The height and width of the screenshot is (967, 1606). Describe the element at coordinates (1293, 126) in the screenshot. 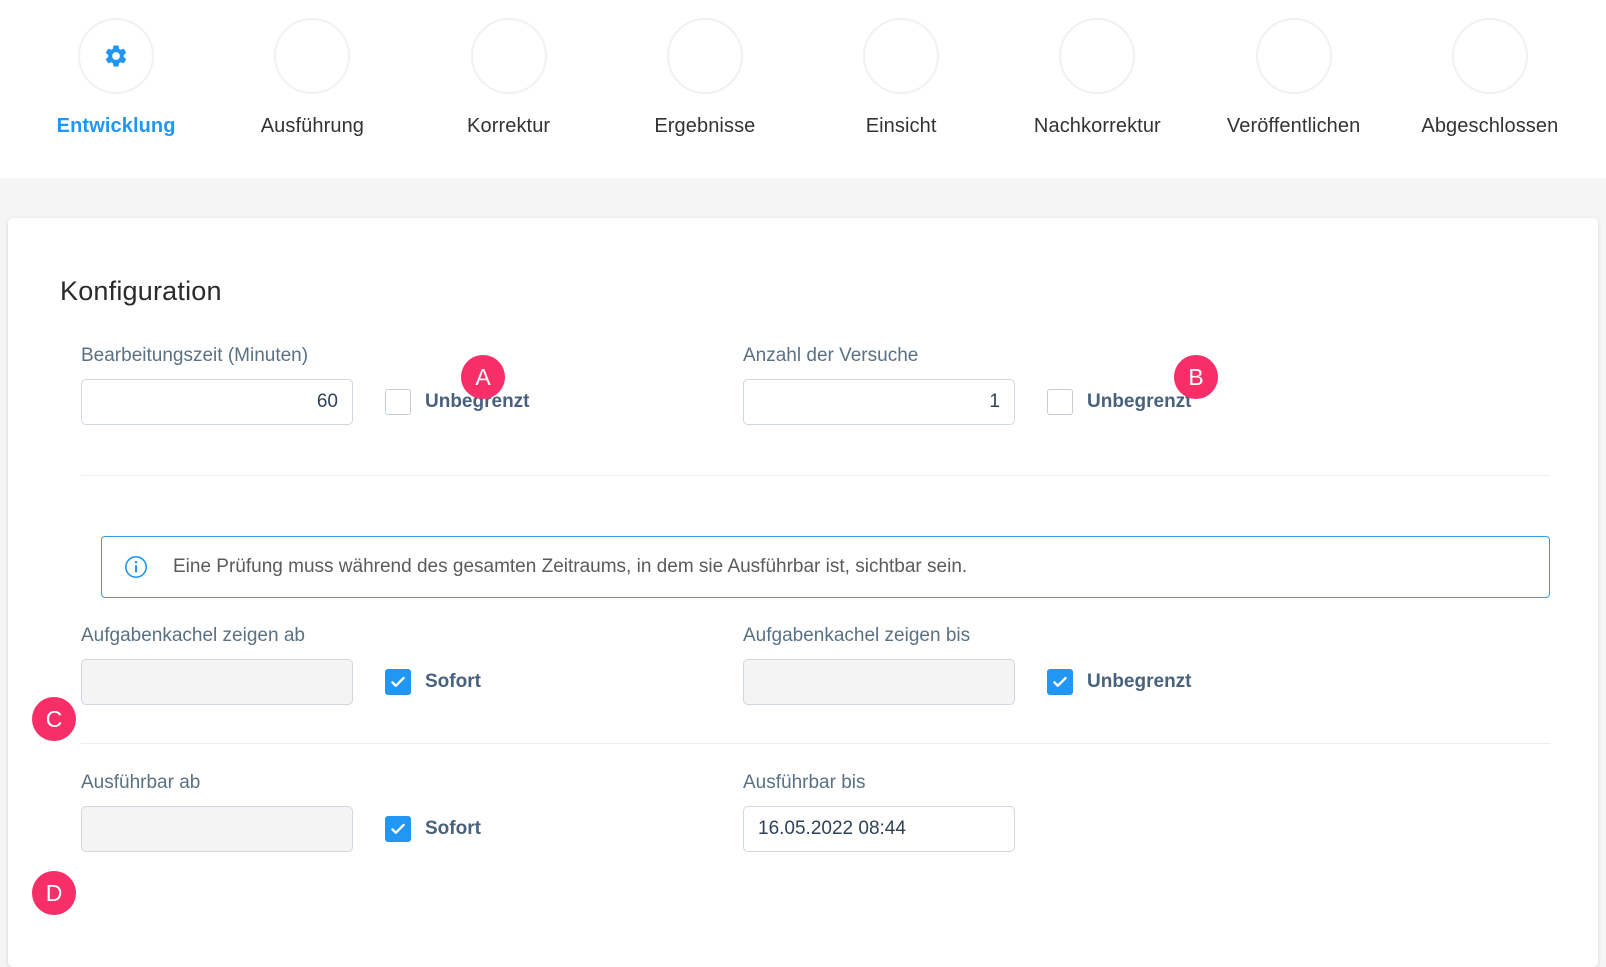

I see `step-label-veroeffentlichen: Veröffentlichen` at that location.